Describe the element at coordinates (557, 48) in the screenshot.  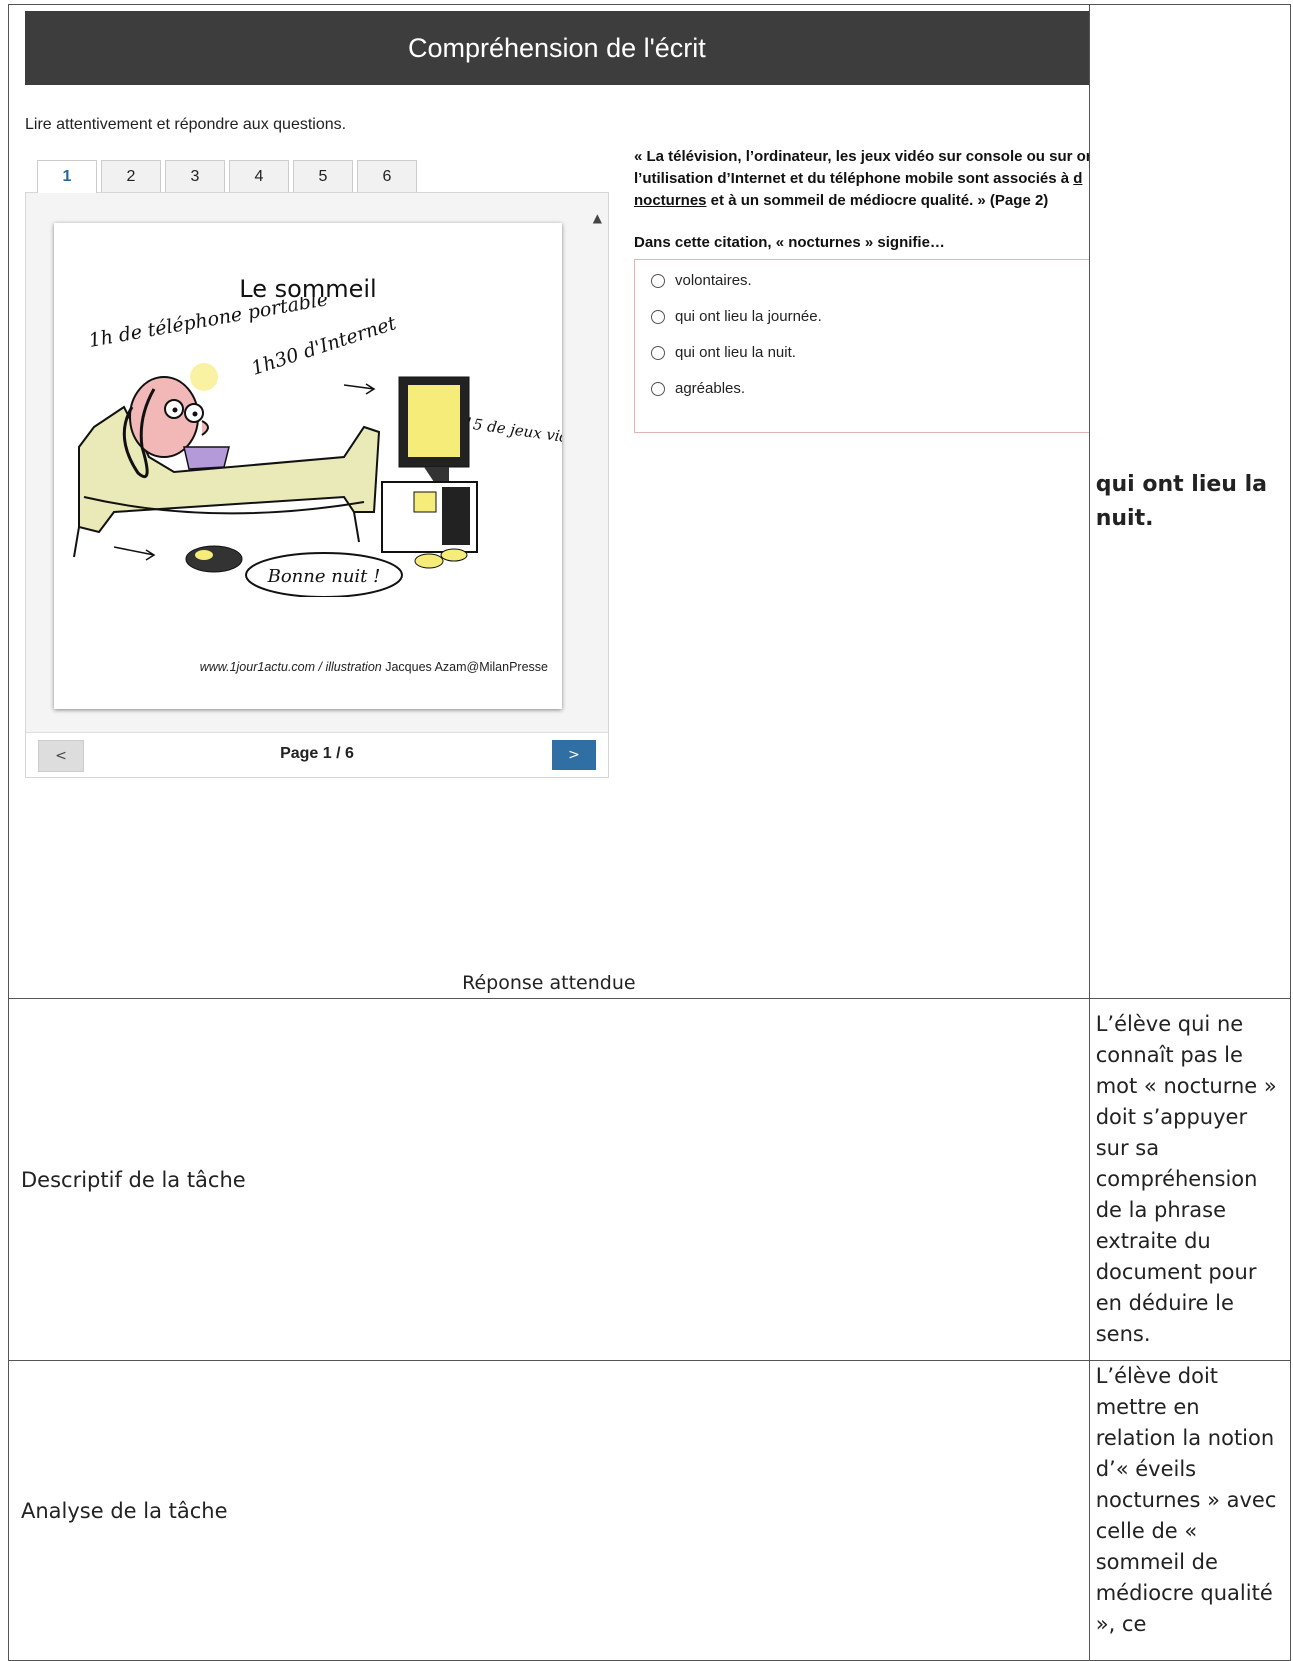
I see `section-header: Compréhension de l'écrit` at that location.